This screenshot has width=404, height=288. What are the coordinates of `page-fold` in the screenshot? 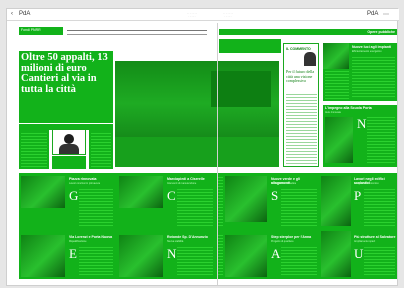 It's located at (217, 154).